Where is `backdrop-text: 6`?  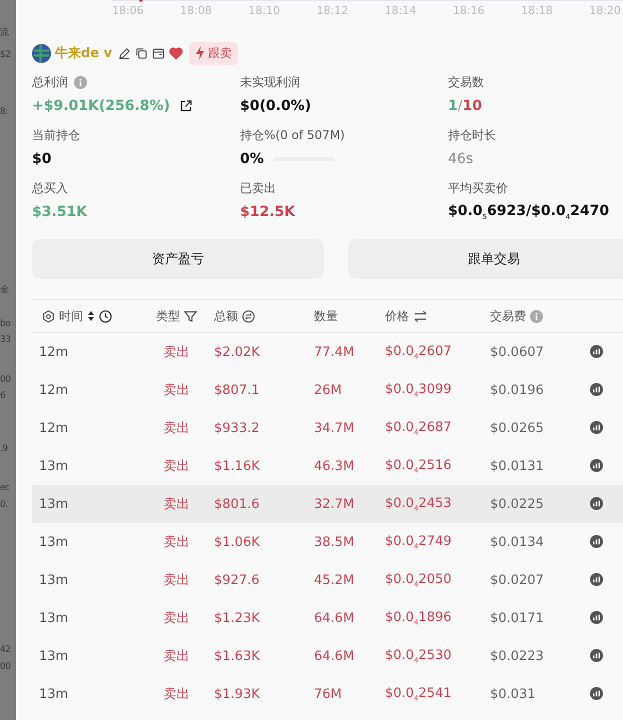
backdrop-text: 6 is located at coordinates (3, 396).